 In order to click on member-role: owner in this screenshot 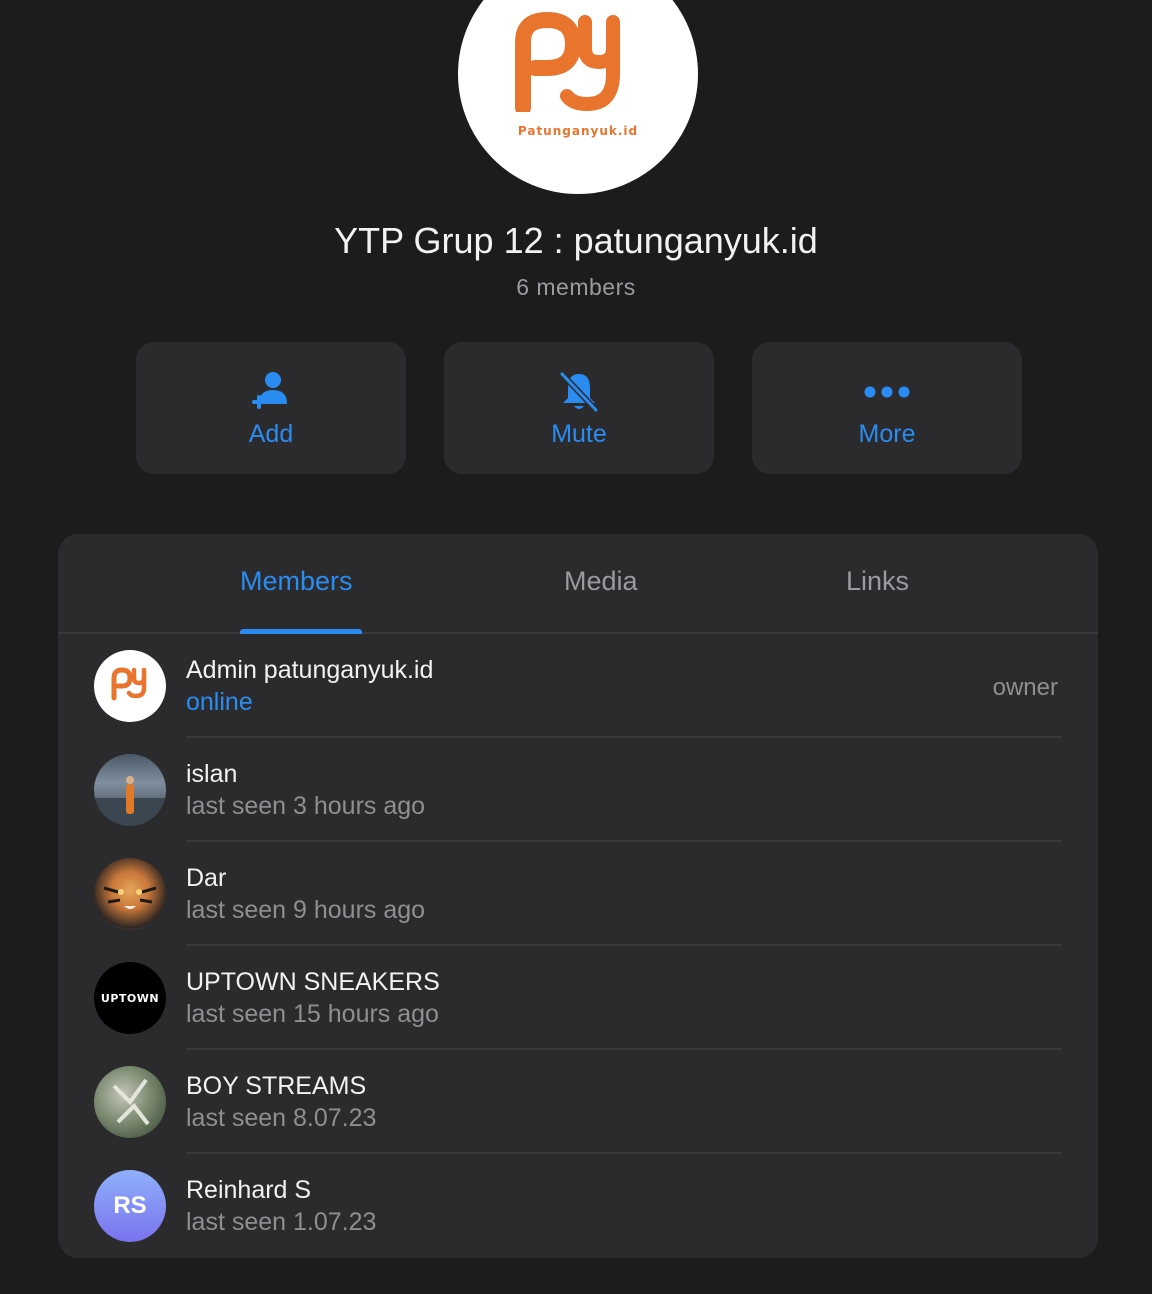, I will do `click(1025, 687)`.